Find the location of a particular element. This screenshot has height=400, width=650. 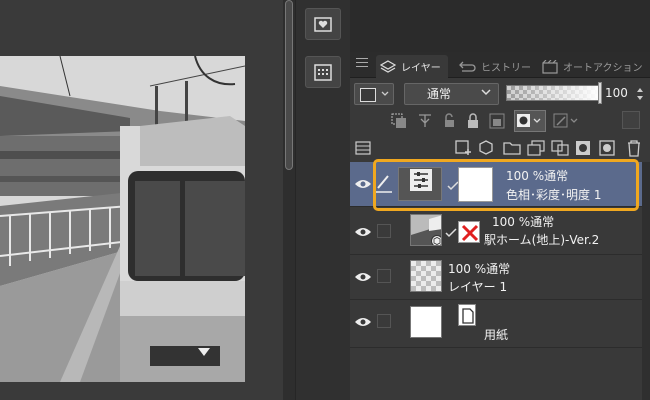

layer-row-3d: 100 %通常 駅ホーム(地上)-Ver.2 is located at coordinates (496, 232).